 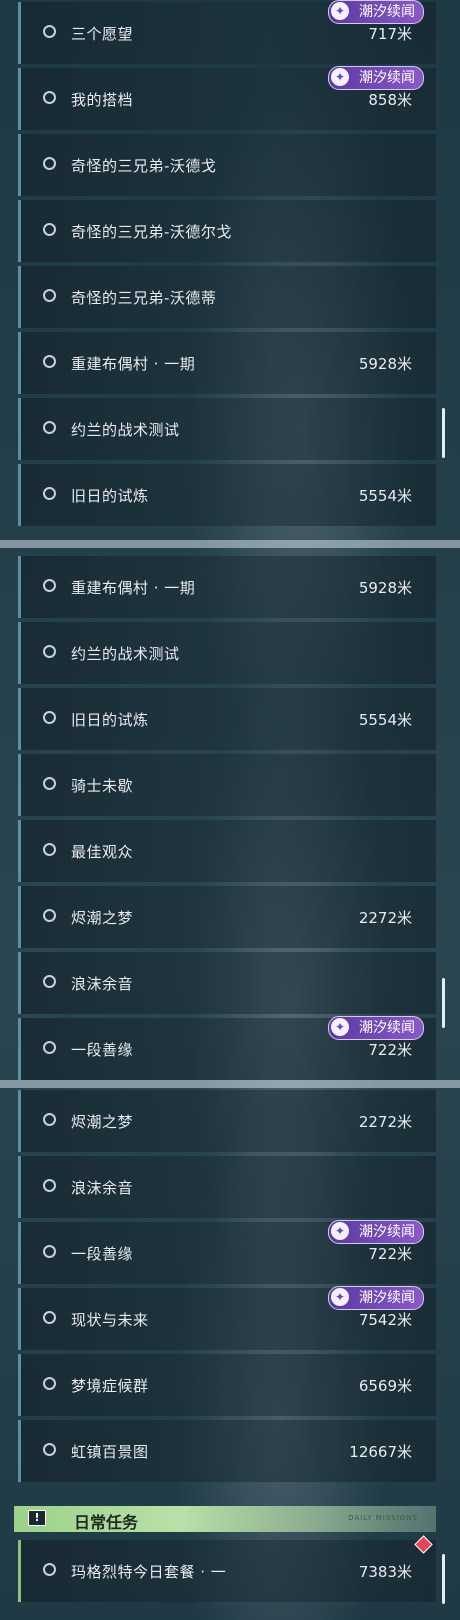 I want to click on exclamation-icon: !, so click(x=37, y=1518).